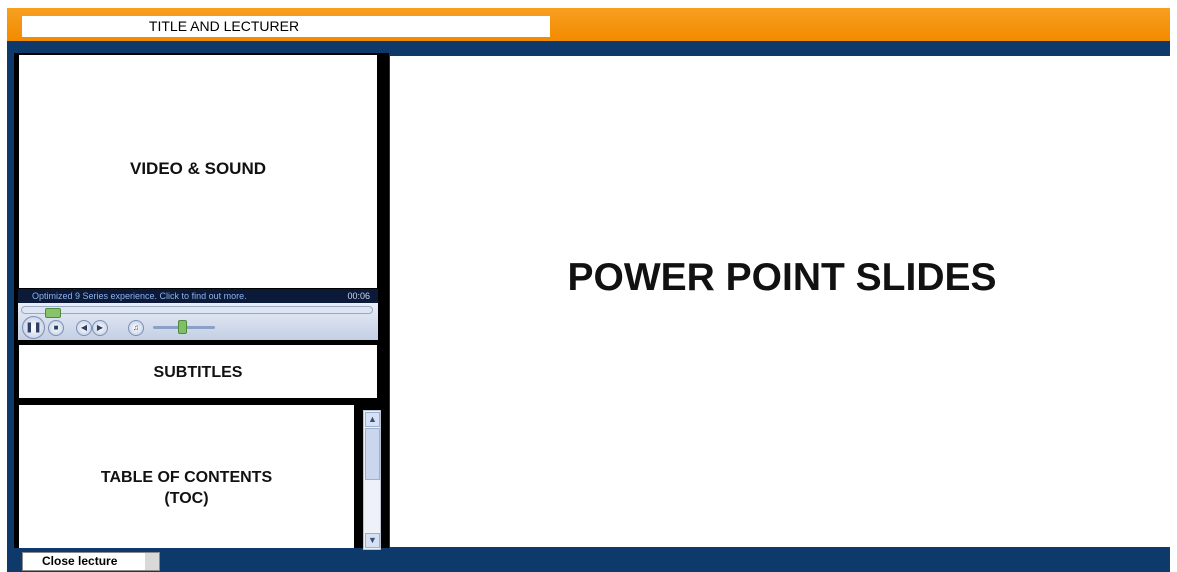  I want to click on video-panel: VIDEO & SOUND, so click(198, 171).